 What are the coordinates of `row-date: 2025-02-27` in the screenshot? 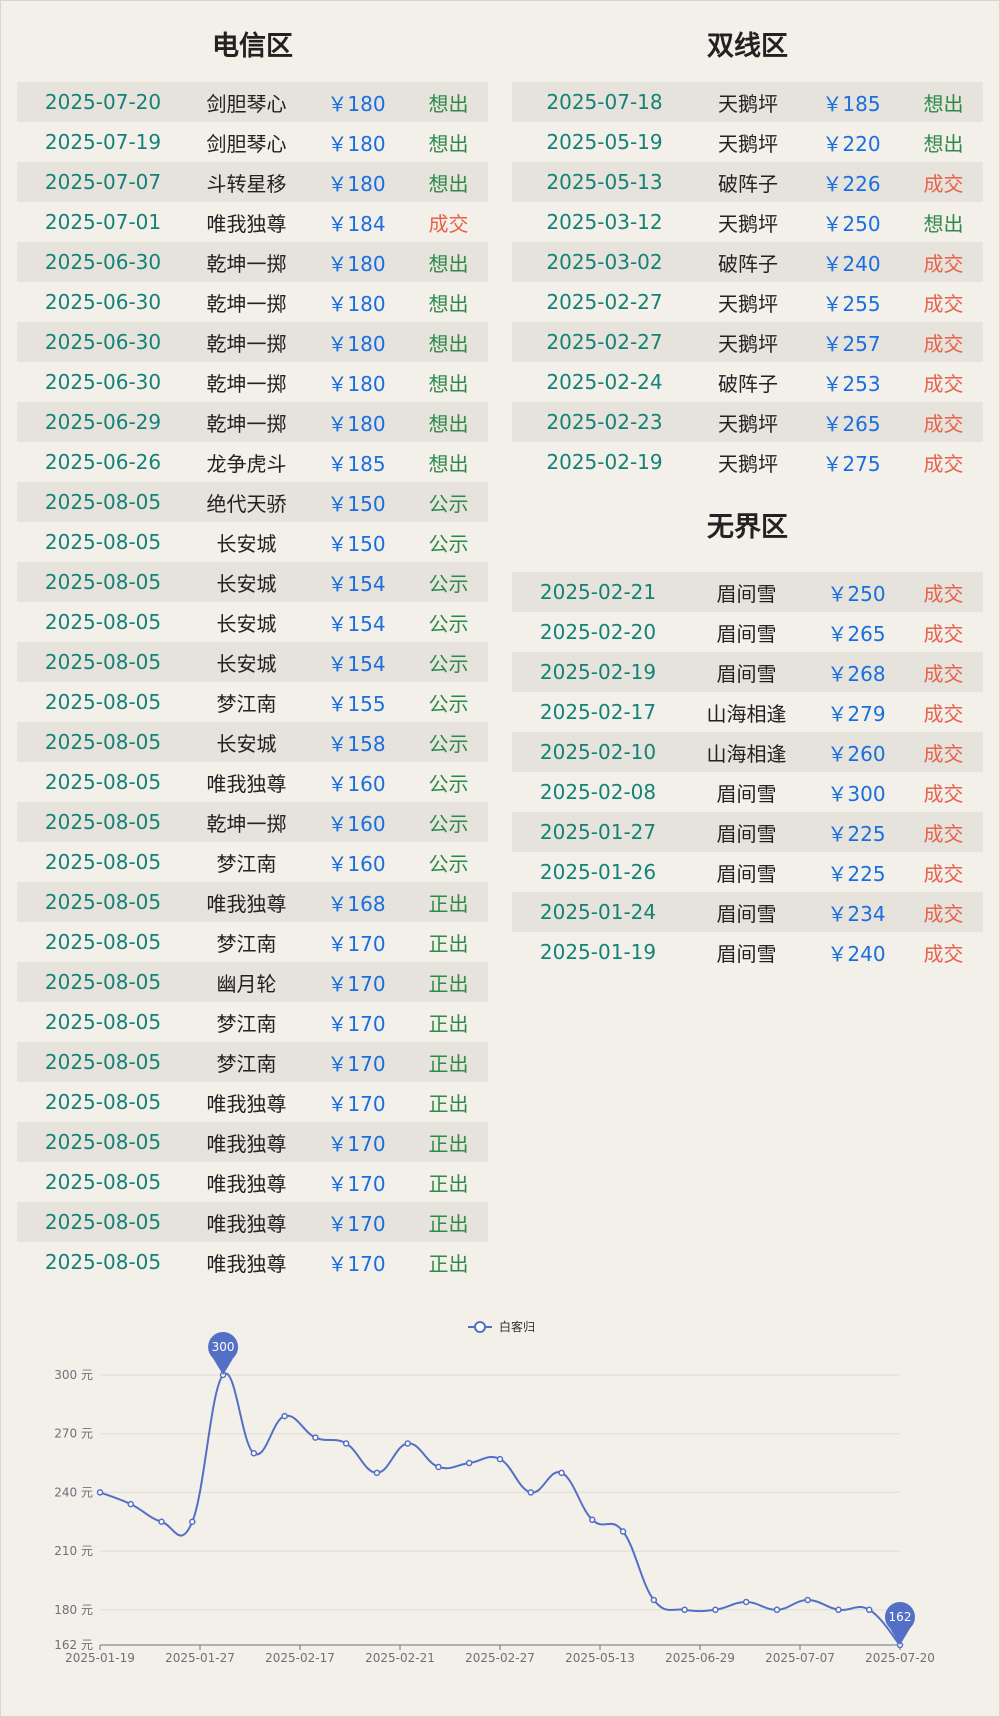 It's located at (604, 302).